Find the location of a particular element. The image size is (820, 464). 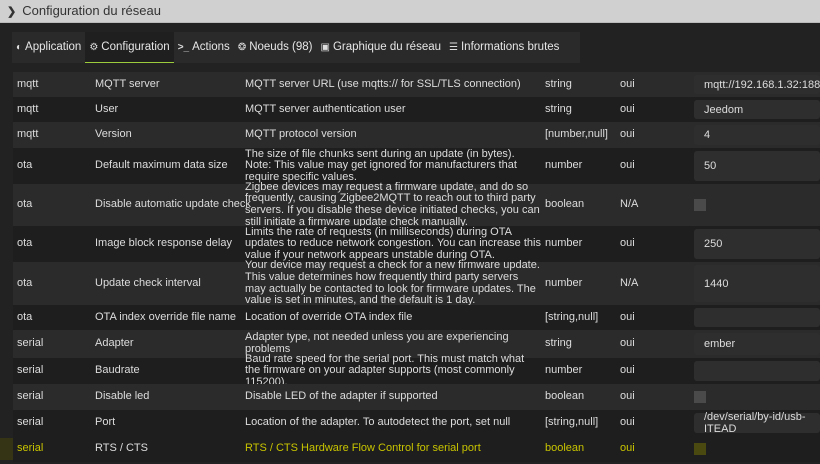

tab-graphique: ▣ Graphique du réseau is located at coordinates (381, 47).